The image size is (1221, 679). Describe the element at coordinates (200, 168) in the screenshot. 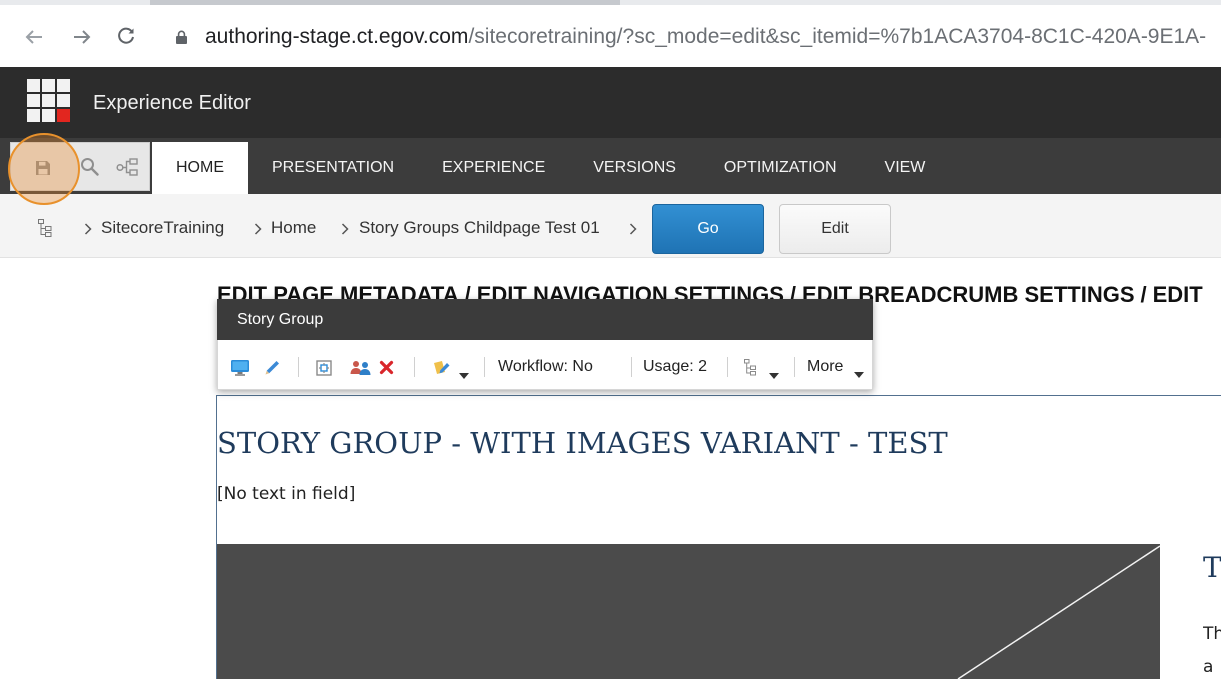

I see `tab-home: HOME` at that location.